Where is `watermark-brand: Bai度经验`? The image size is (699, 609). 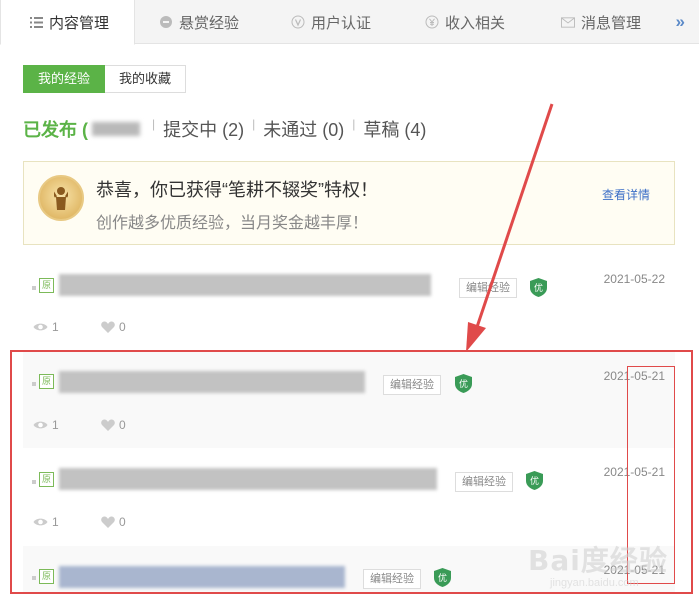
watermark-brand: Bai度经验 is located at coordinates (598, 560).